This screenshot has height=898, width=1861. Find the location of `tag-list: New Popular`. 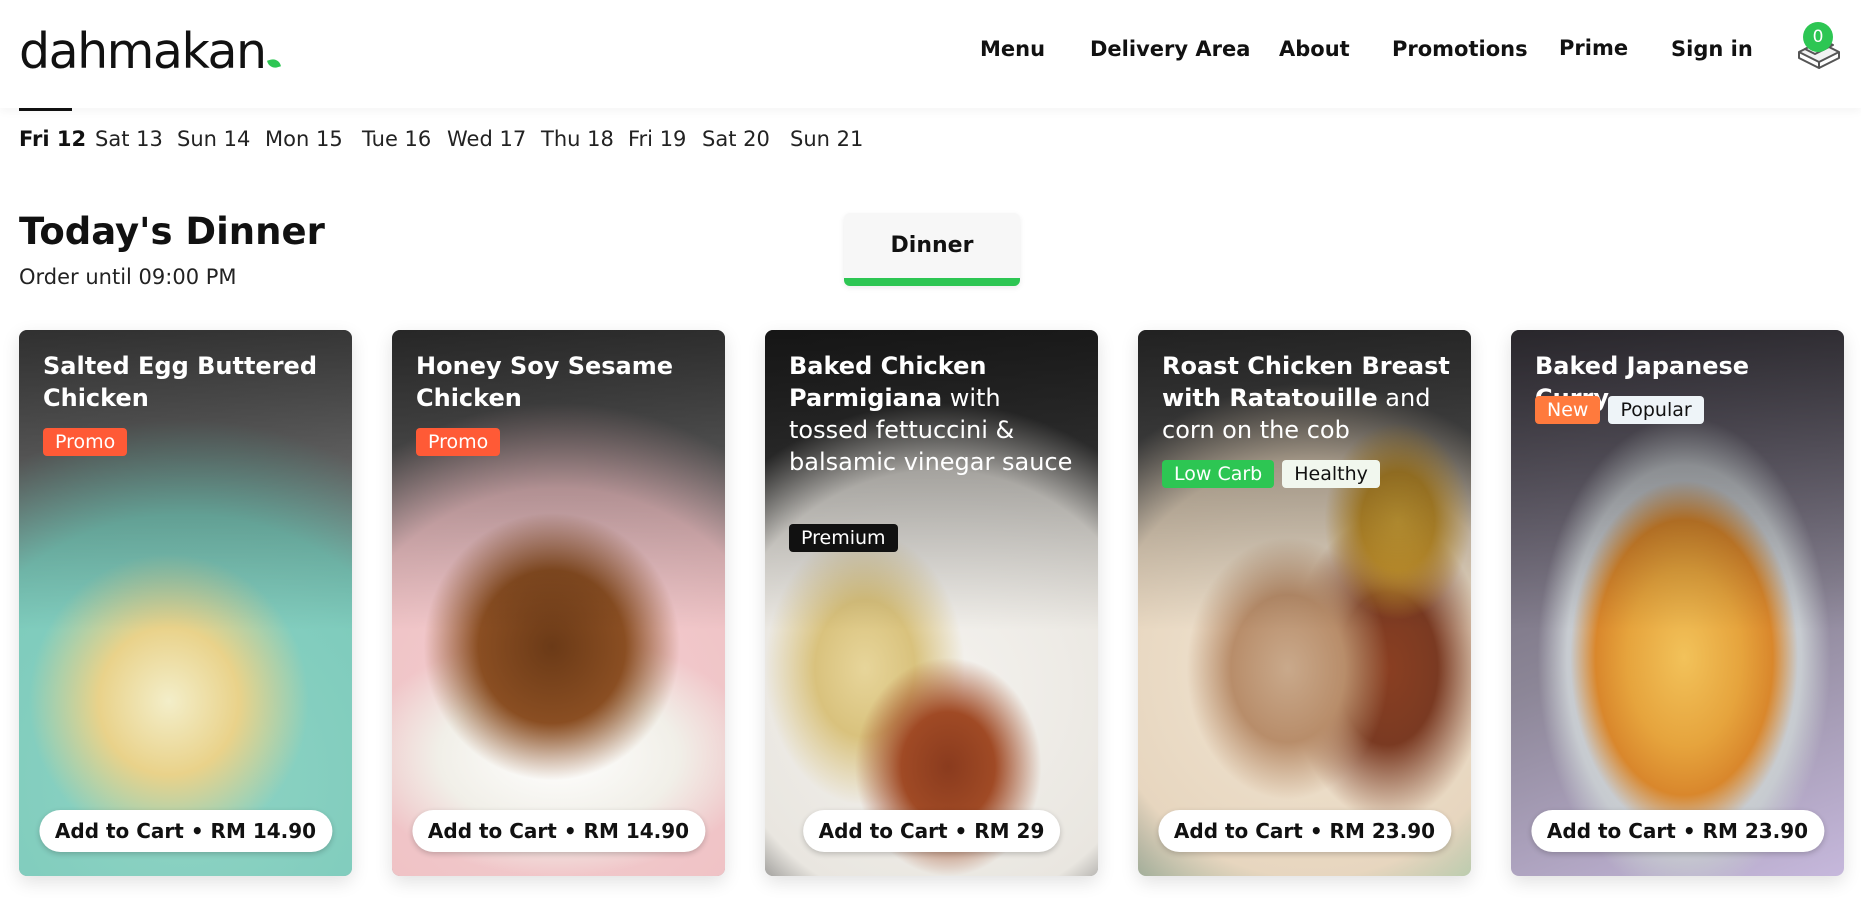

tag-list: New Popular is located at coordinates (1619, 410).